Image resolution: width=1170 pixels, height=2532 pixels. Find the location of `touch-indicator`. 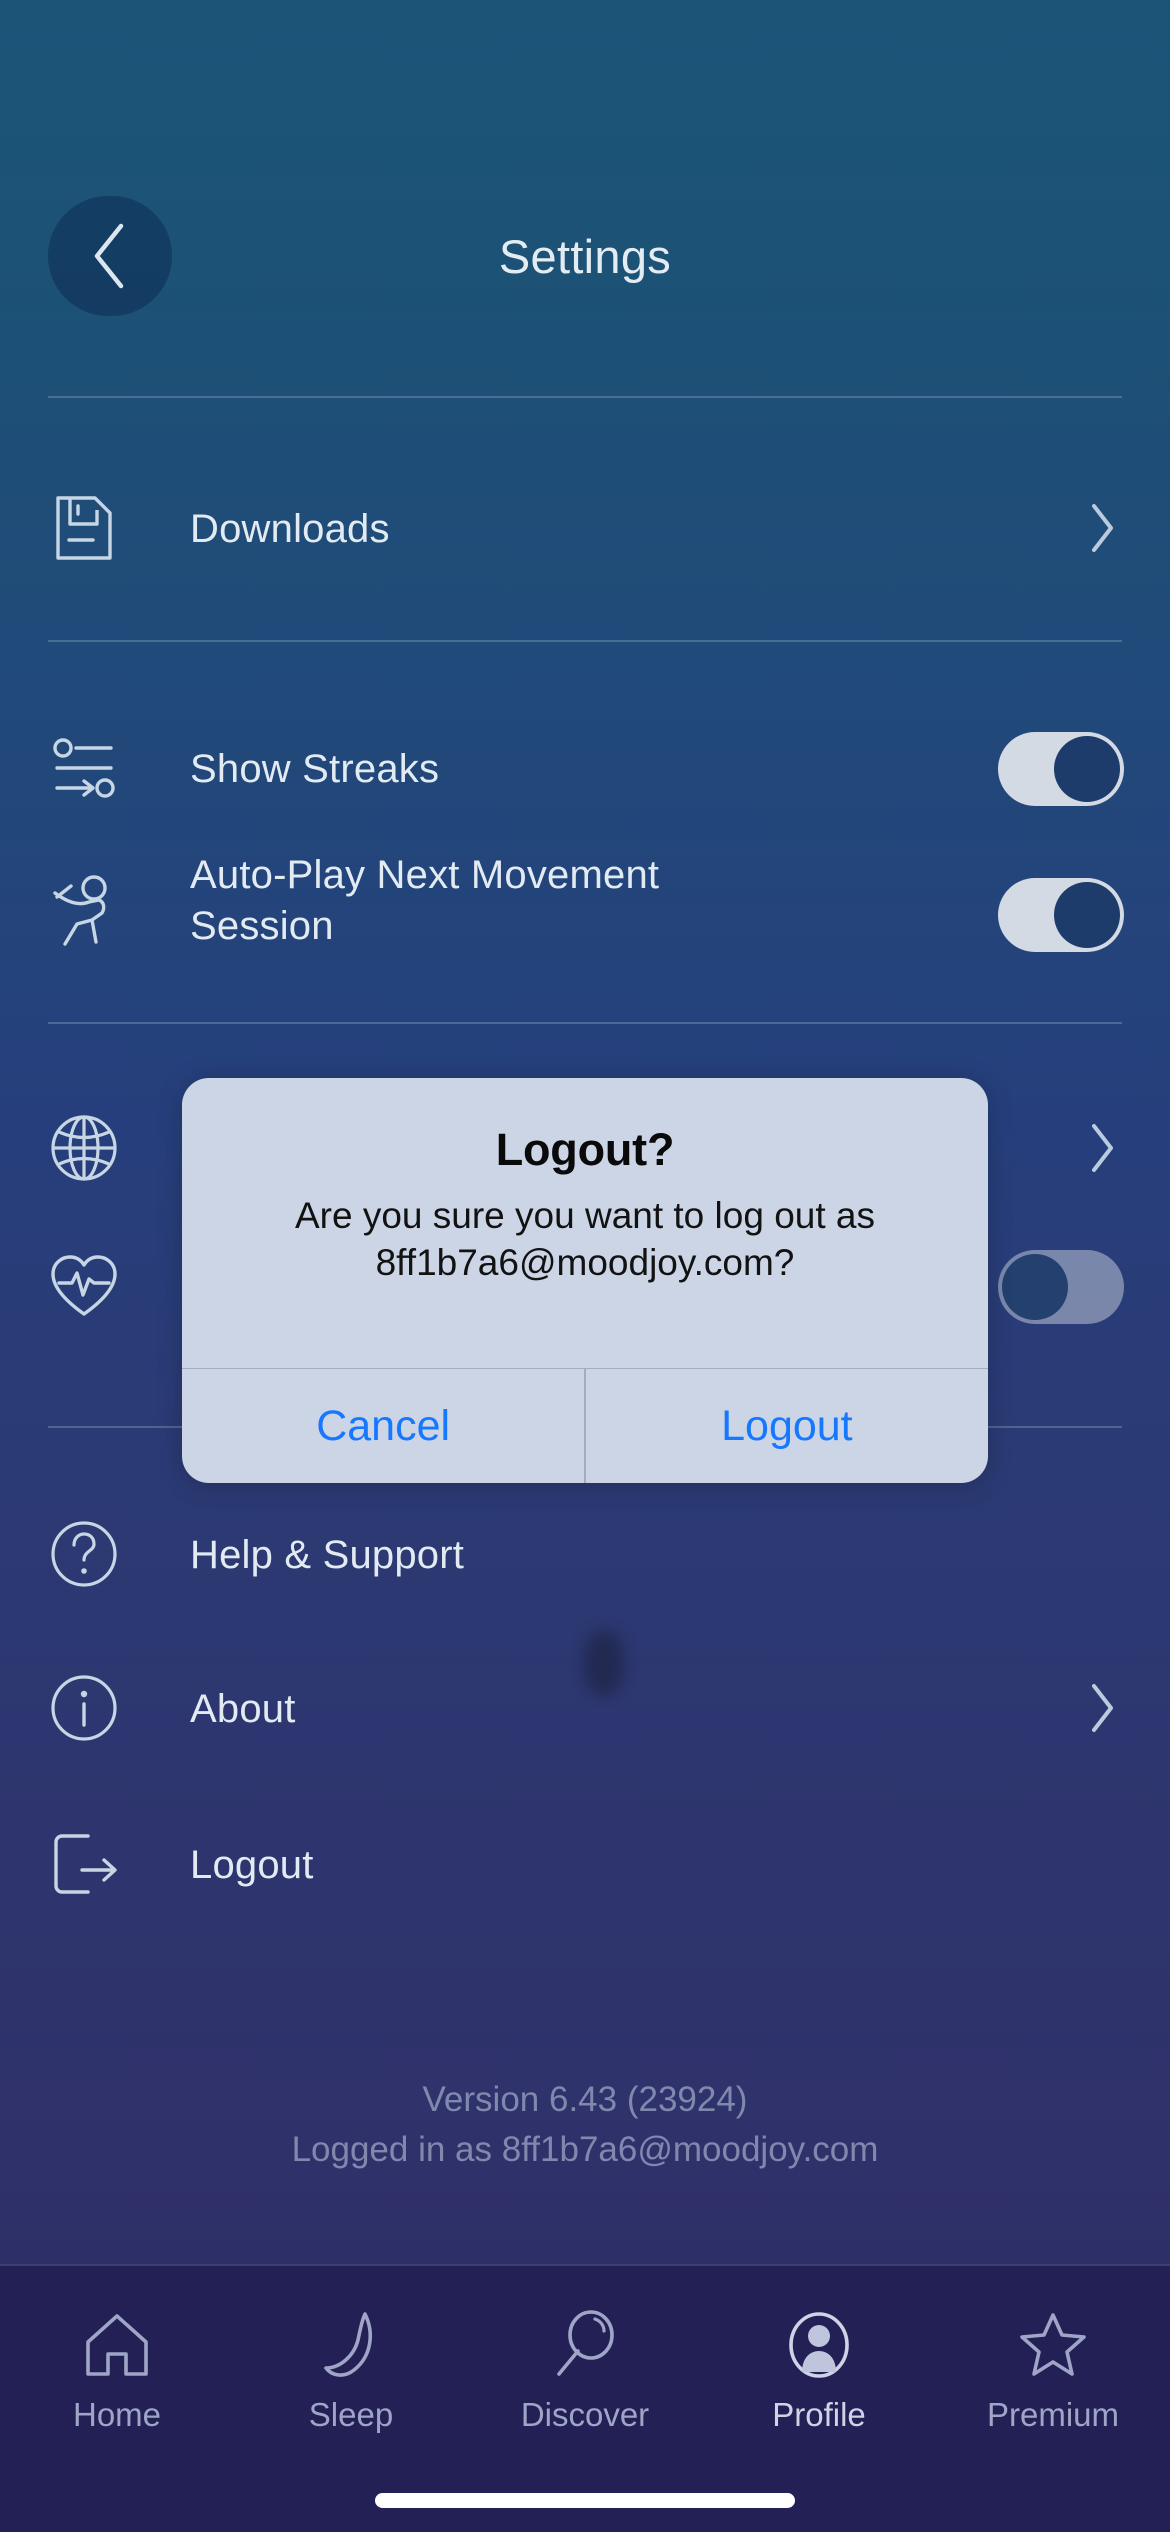

touch-indicator is located at coordinates (604, 1663).